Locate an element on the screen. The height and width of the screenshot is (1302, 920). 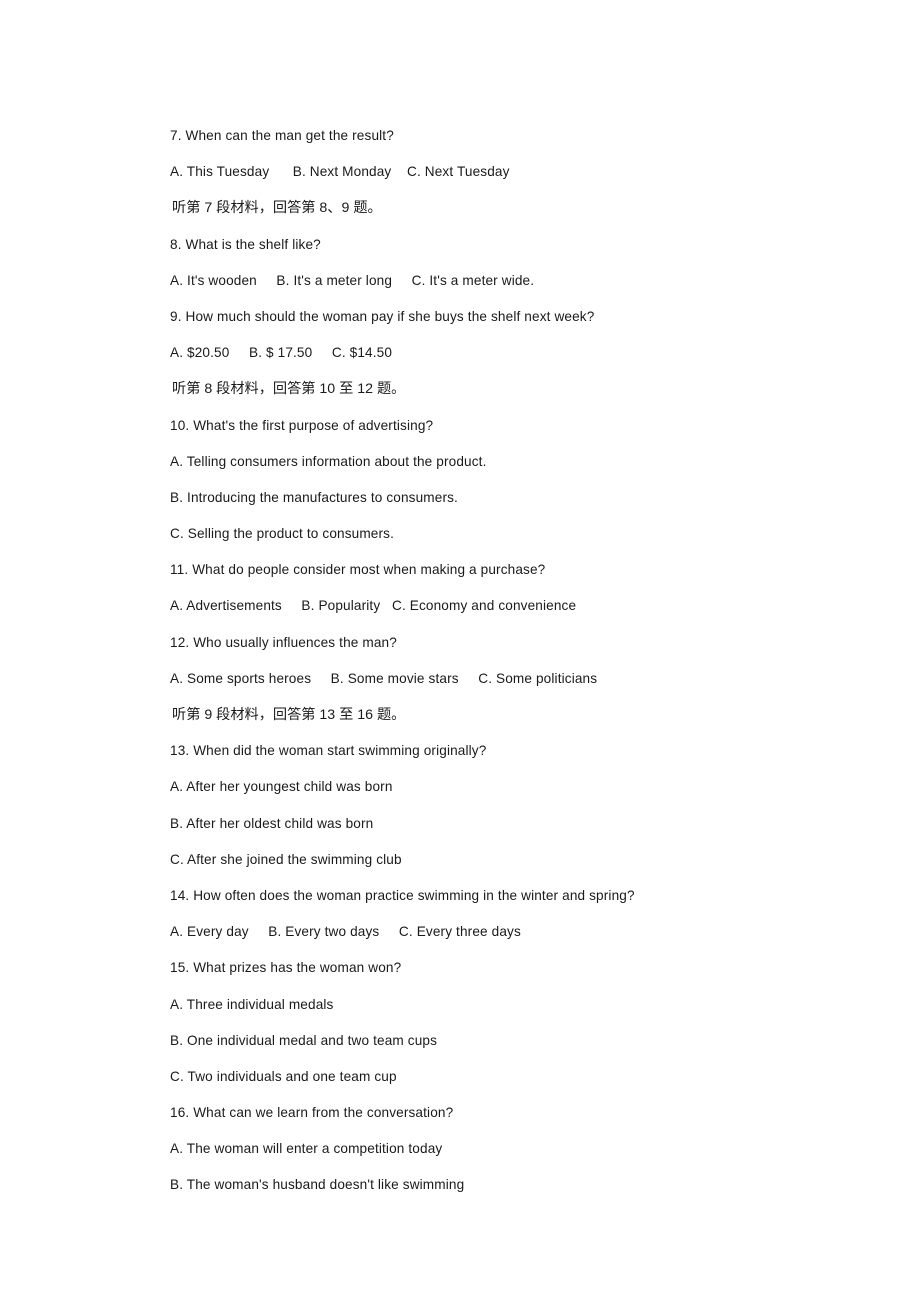
listening-instruction-line: 听第 9 段材料，回答第 13 至 16 题。 is located at coordinates (289, 715).